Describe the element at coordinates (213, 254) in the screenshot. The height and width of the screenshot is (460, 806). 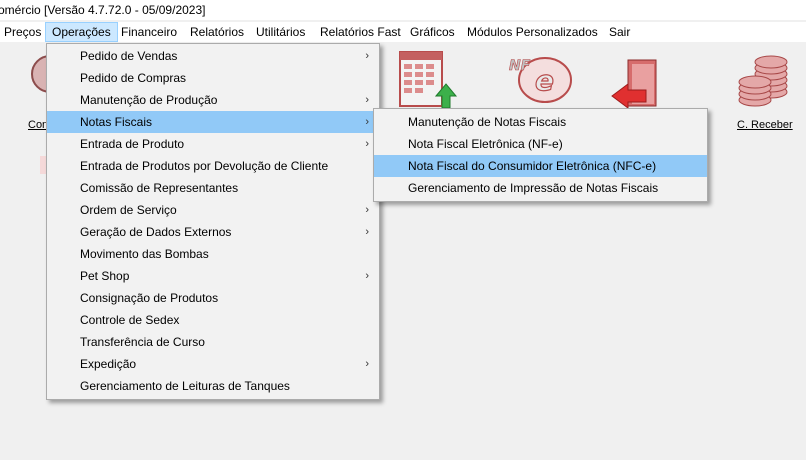
I see `menu-item-movimento-das-bombas: Movimento das Bombas` at that location.